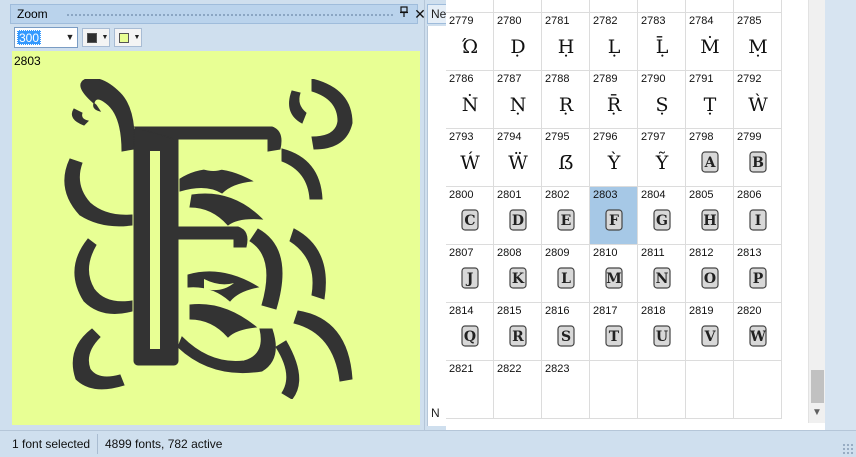 Image resolution: width=856 pixels, height=457 pixels. I want to click on glyph-code: 2813, so click(749, 253).